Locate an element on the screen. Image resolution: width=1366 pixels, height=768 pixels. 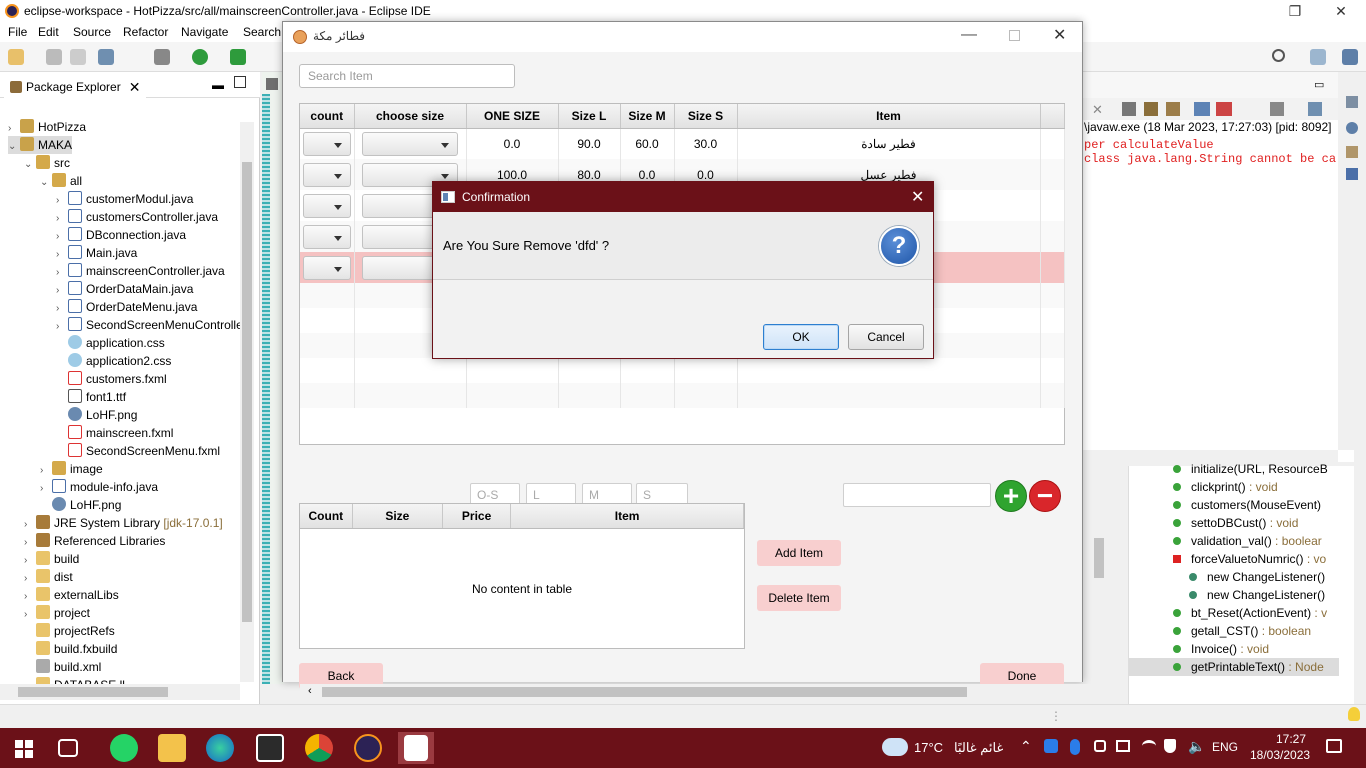
save-icon is located at coordinates (54, 57).